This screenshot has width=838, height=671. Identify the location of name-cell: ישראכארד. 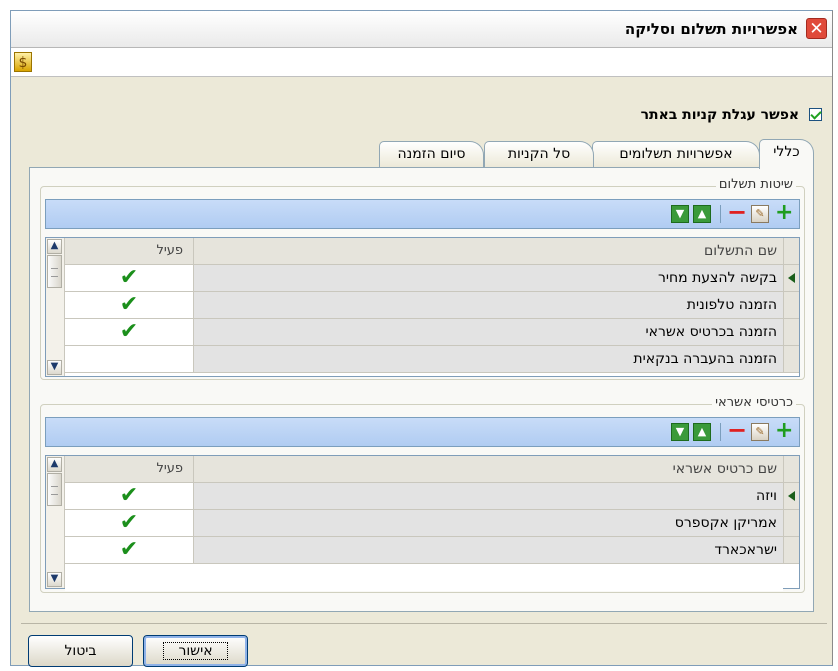
(488, 550).